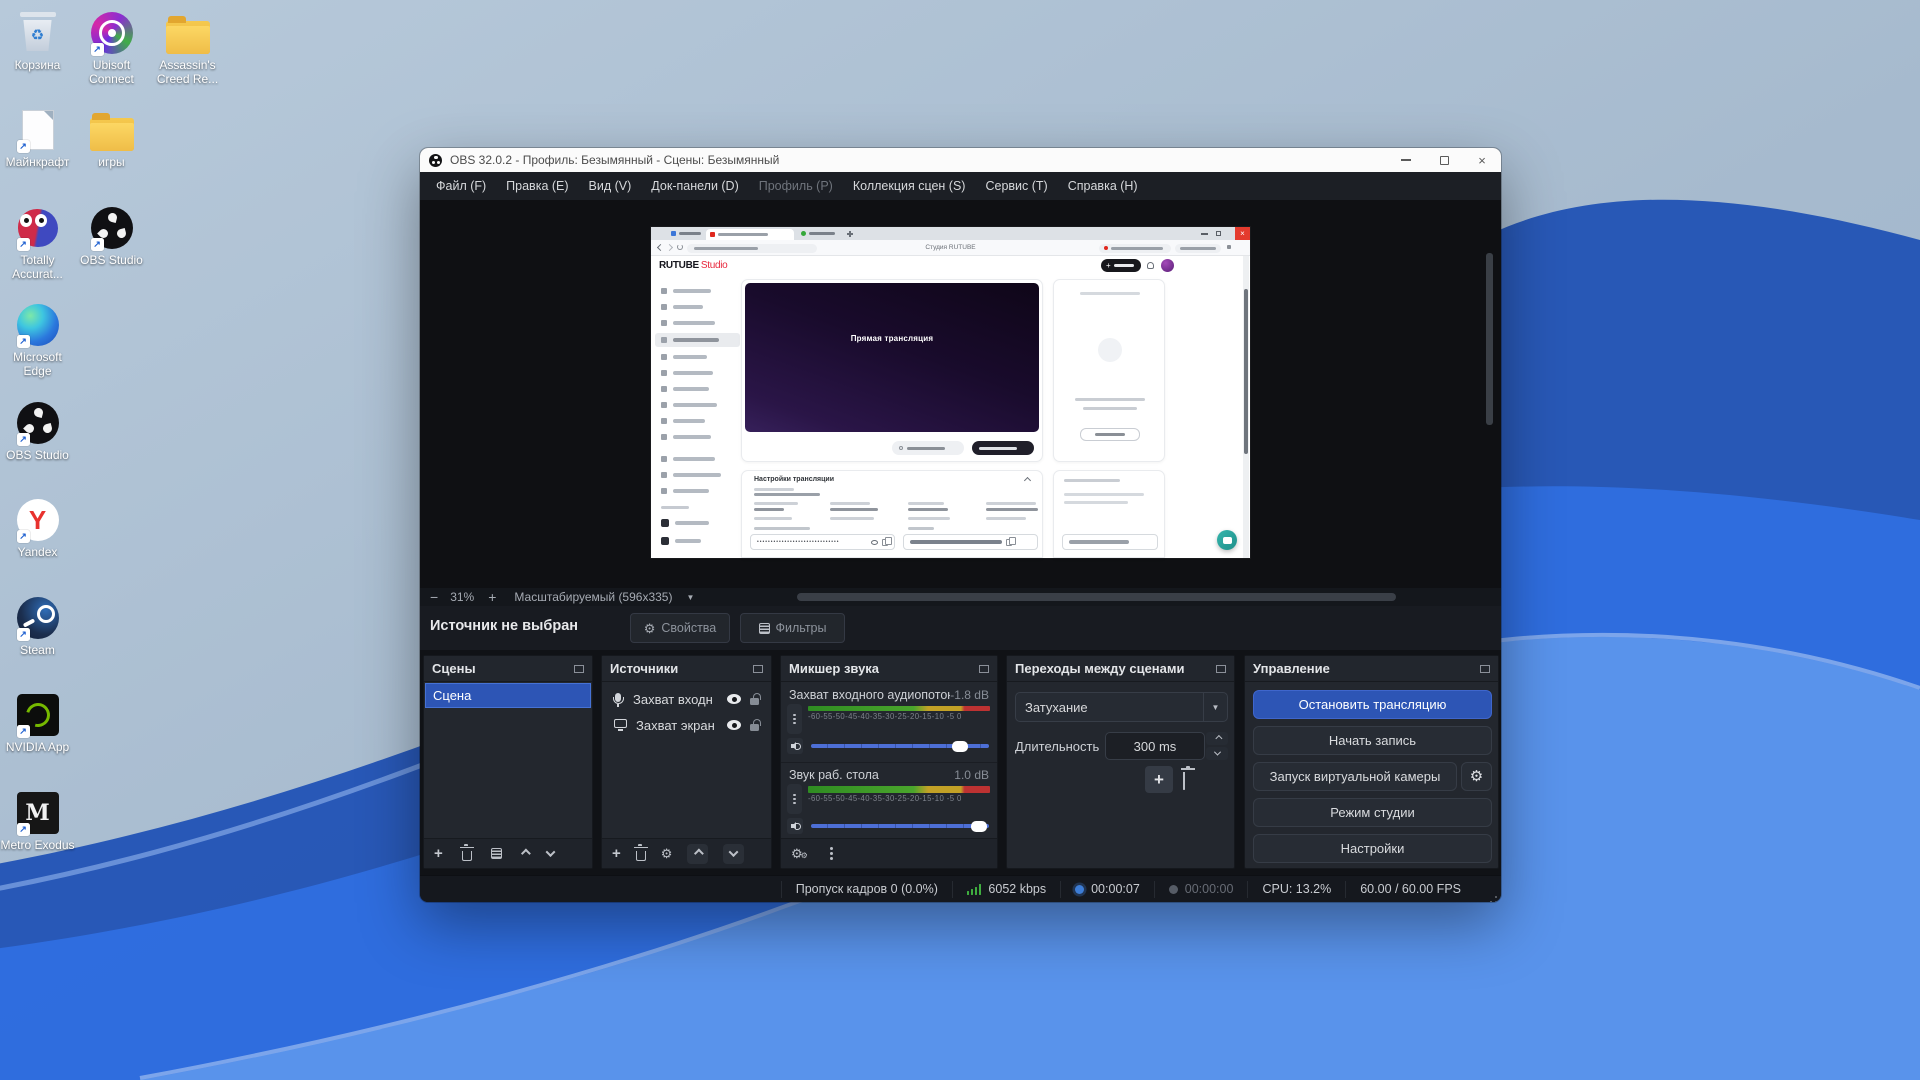 This screenshot has height=1080, width=1920. Describe the element at coordinates (697, 340) in the screenshot. I see `sidebar-item-active` at that location.